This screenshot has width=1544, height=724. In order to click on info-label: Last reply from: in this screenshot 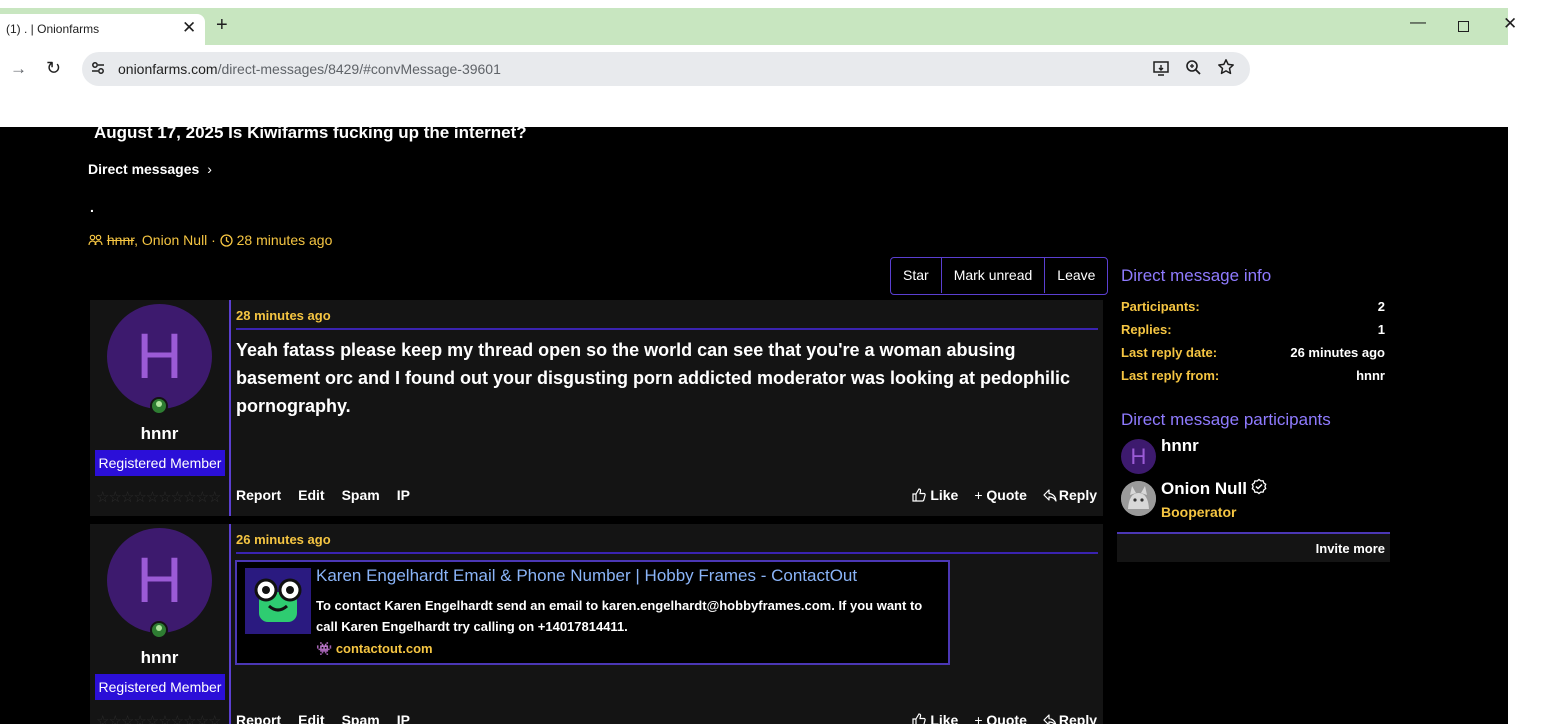, I will do `click(1170, 375)`.